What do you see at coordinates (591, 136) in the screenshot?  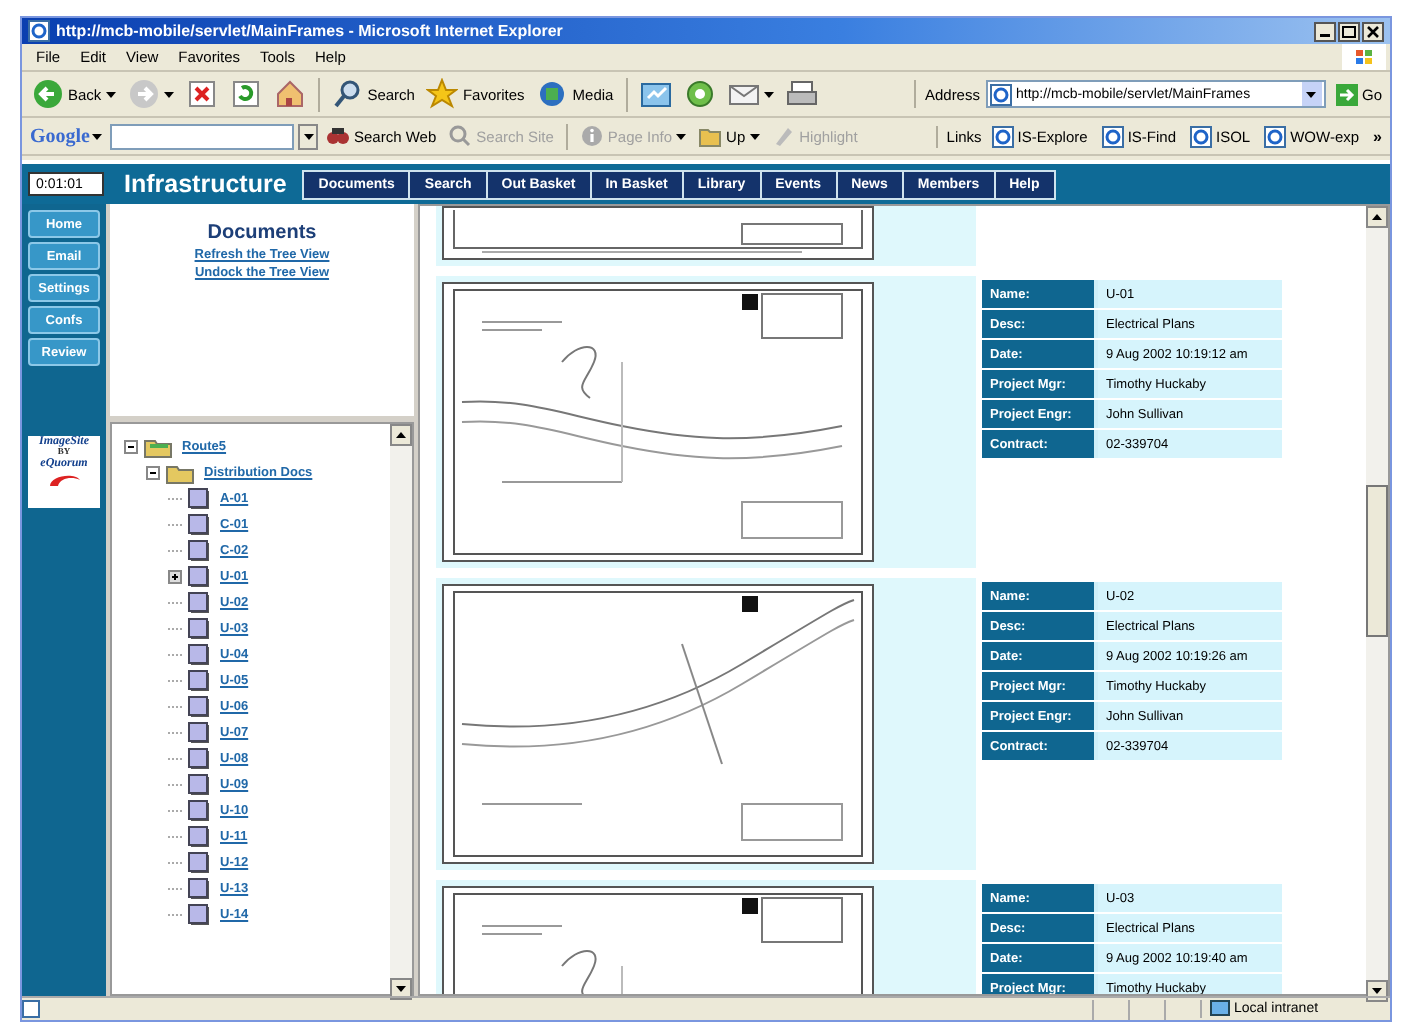 I see `info-icon` at bounding box center [591, 136].